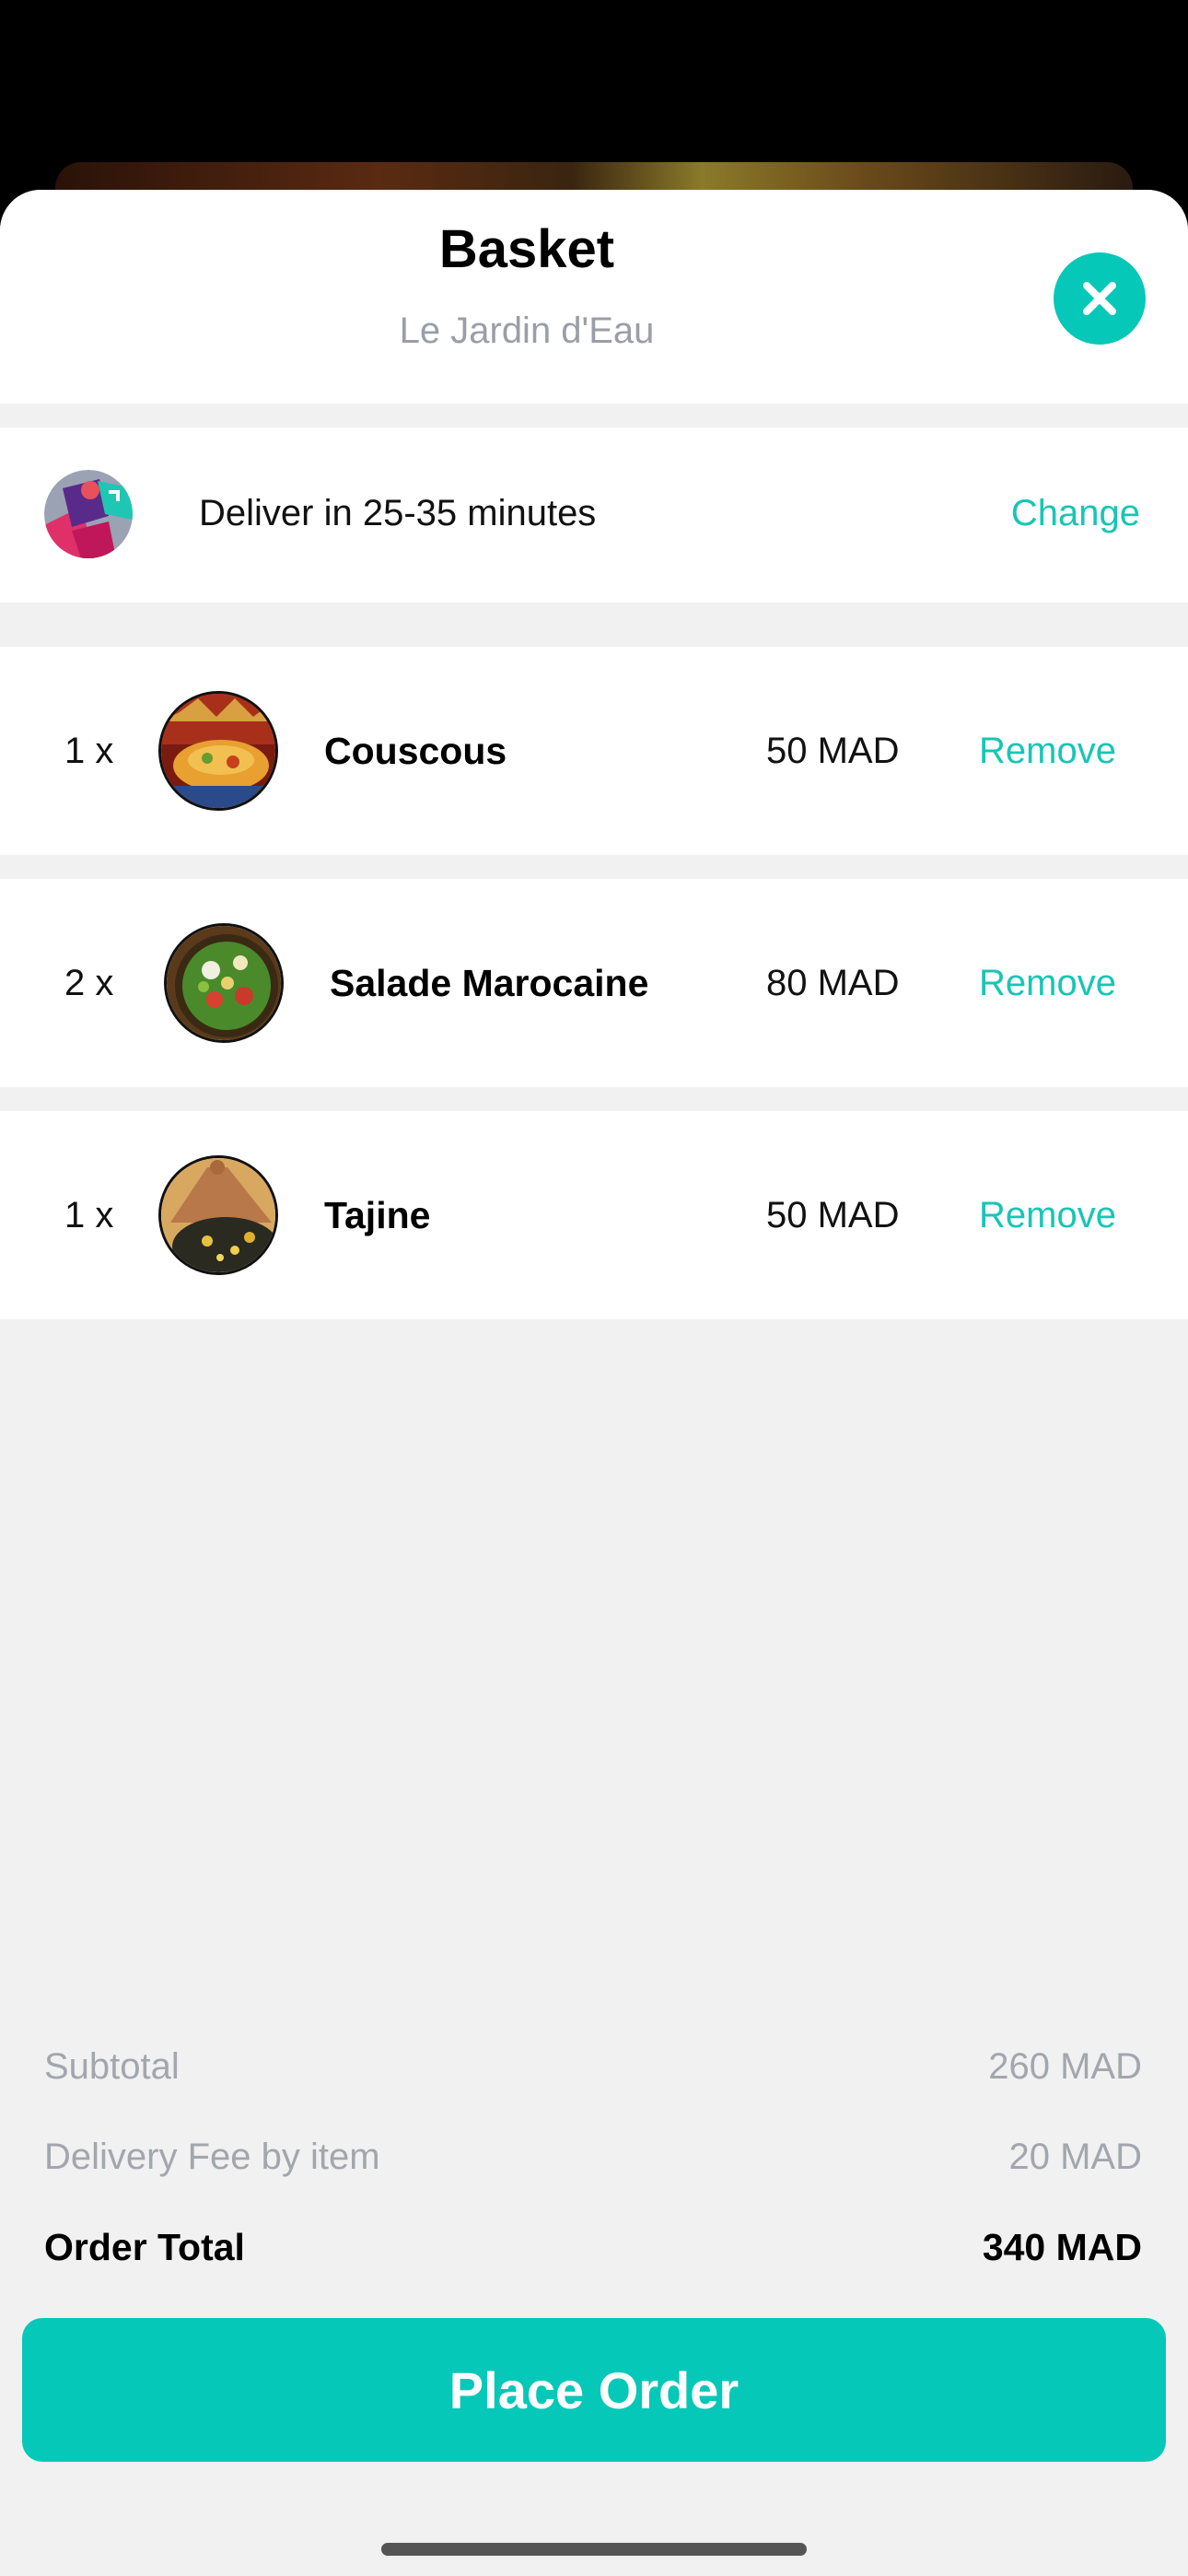 The image size is (1188, 2576). Describe the element at coordinates (594, 2549) in the screenshot. I see `home-indicator` at that location.